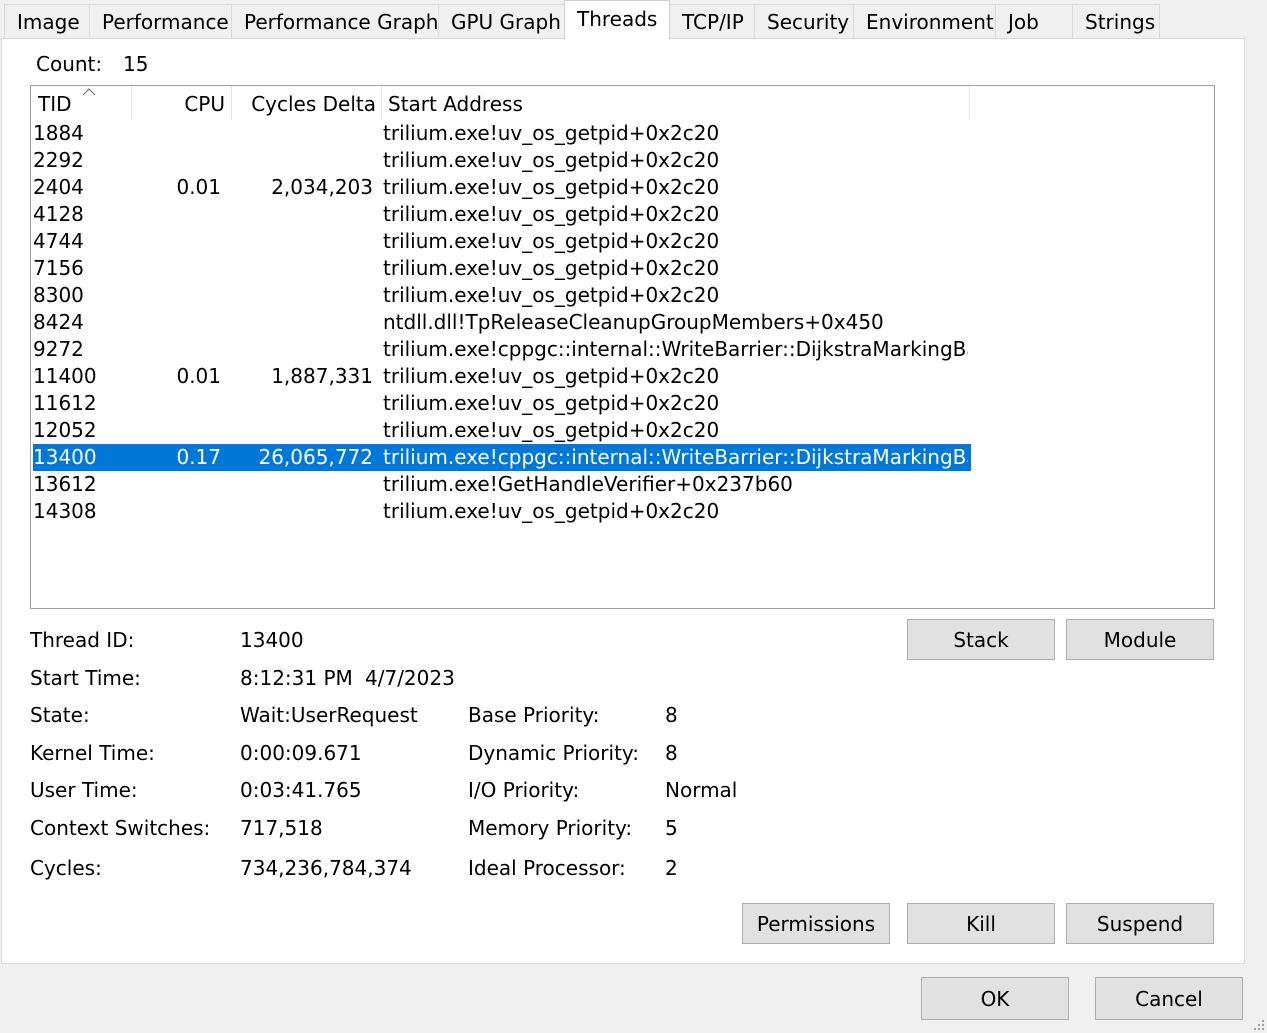 Image resolution: width=1267 pixels, height=1033 pixels. I want to click on sort-ascending-icon, so click(89, 92).